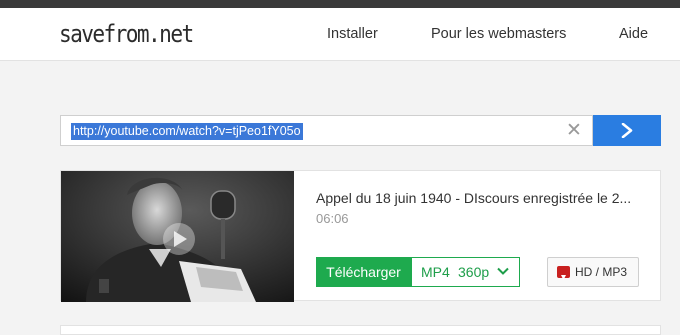  What do you see at coordinates (498, 34) in the screenshot?
I see `nav-webmasters: Pour les webmasters` at bounding box center [498, 34].